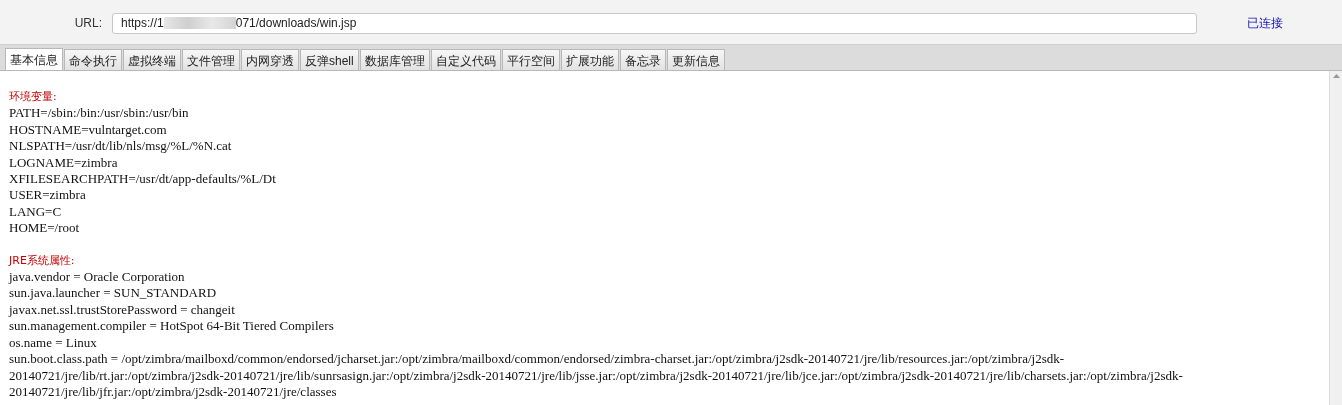  What do you see at coordinates (596, 376) in the screenshot?
I see `info-line: sun.boot.class.path = /opt/zimbra/mailboxd/common/endorsed/jcharset.jar:/opt/zimbra/mailboxd/common/endorsed/zimbra-charset.jar:/opt/zimbra/j2sdk-20140721/jre/lib/resources.jar:/opt/zimbra/j2sdk-20140721/jre/lib/rt.jar:/opt/zimbra/j2sdk-20140721/jre/lib/sunrsasign.jar:/opt/zimbra/j2sdk-20140721/jre/lib/jsse.jar:/opt/zimbra/j2sdk-20140721/jre/lib/jce.jar:/opt/zimbra/j2sdk-20140721/jre/lib/charsets.jar:/opt/zimbra/j2sdk-20140721/jre/lib/jfr.jar:/opt/zimbra/j2sdk-20140721/jre/classes` at bounding box center [596, 376].